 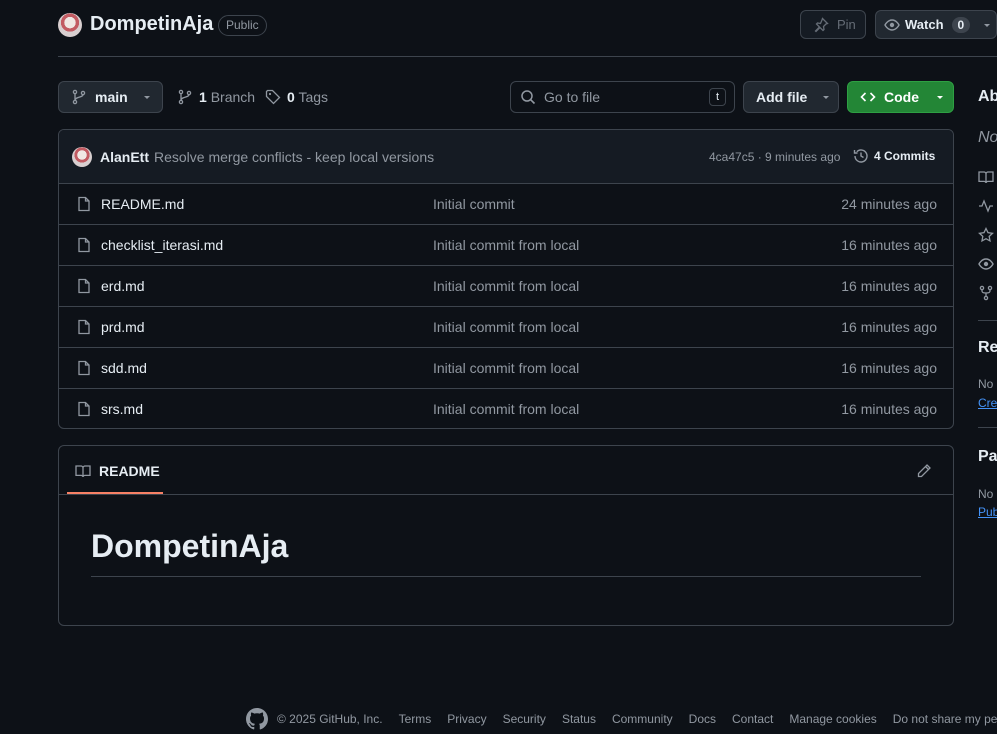 I want to click on footer-link: Status, so click(x=579, y=719).